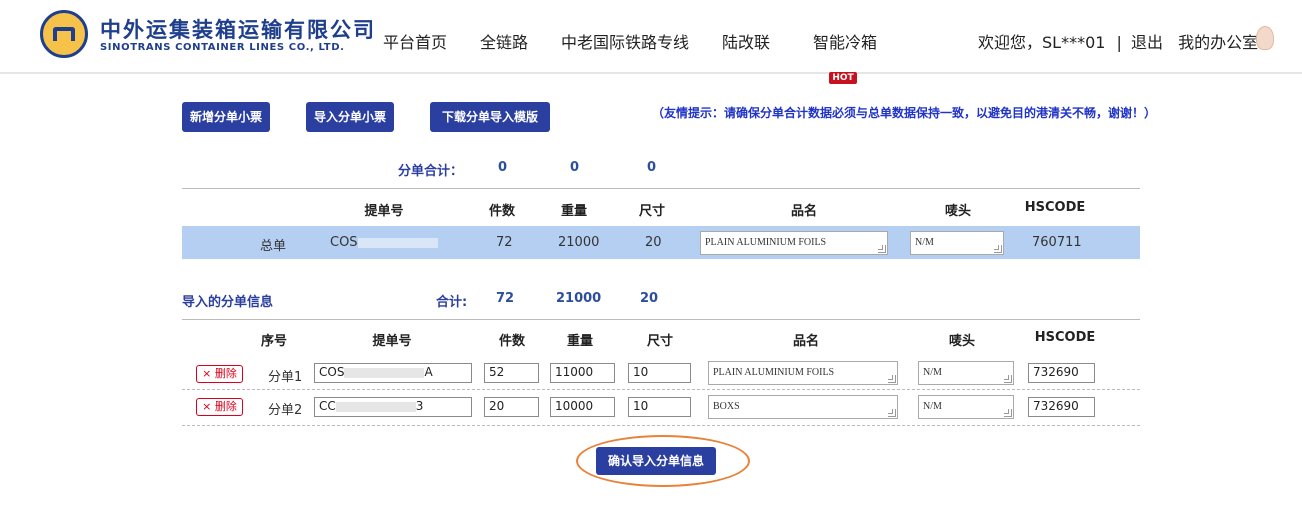 This screenshot has height=525, width=1302. Describe the element at coordinates (1218, 42) in the screenshot. I see `office-link: 我的办公室` at that location.